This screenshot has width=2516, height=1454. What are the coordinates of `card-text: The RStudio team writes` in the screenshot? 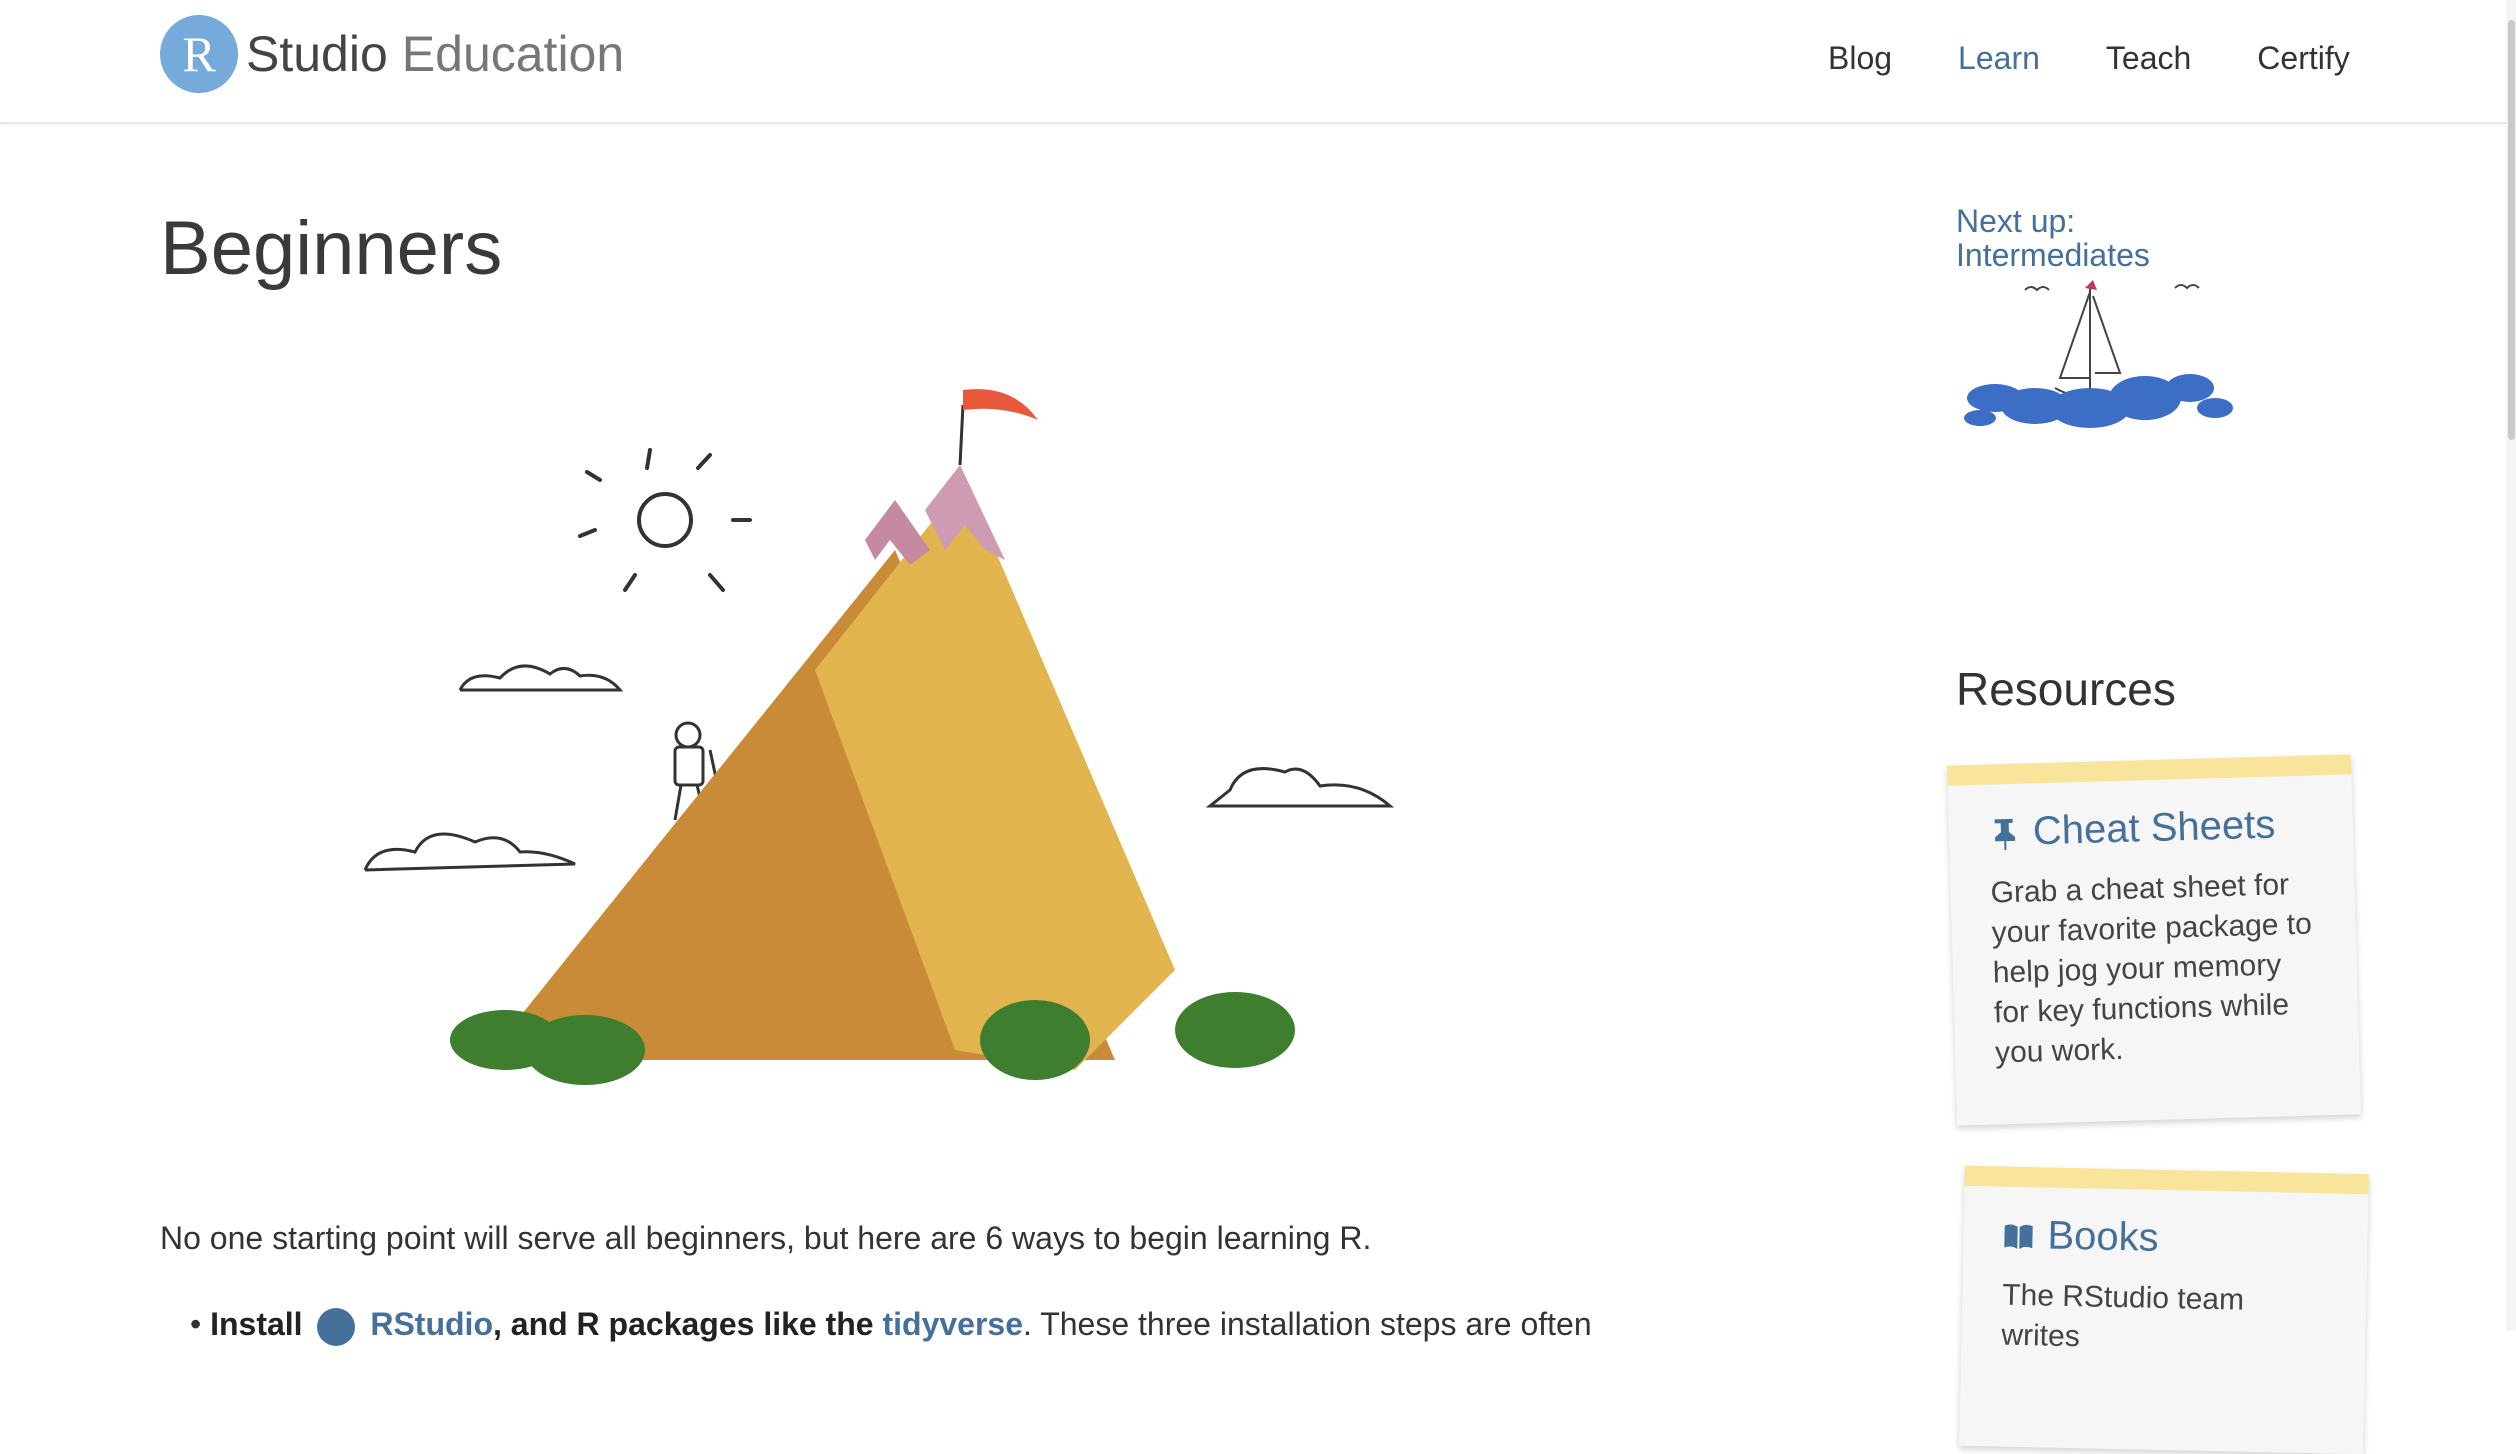 It's located at (2123, 1316).